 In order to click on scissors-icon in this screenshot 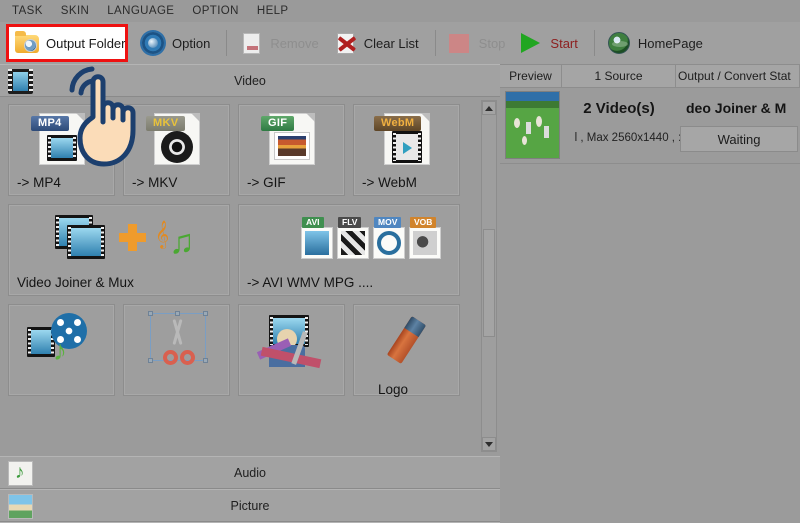, I will do `click(179, 342)`.